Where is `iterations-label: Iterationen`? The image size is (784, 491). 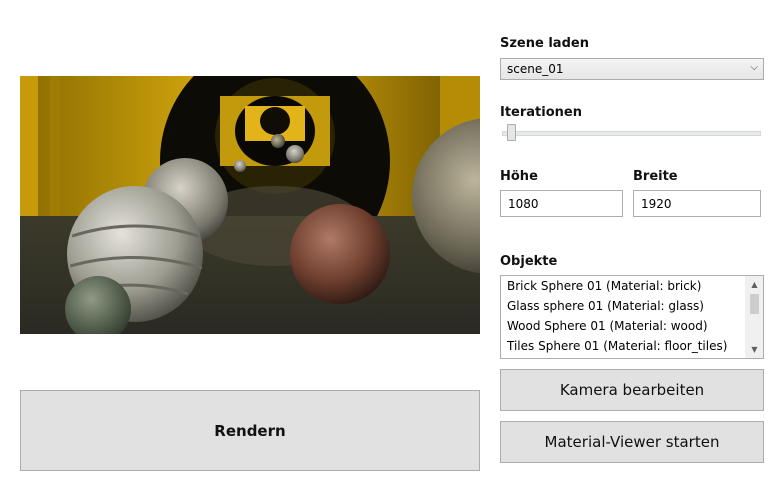
iterations-label: Iterationen is located at coordinates (541, 112).